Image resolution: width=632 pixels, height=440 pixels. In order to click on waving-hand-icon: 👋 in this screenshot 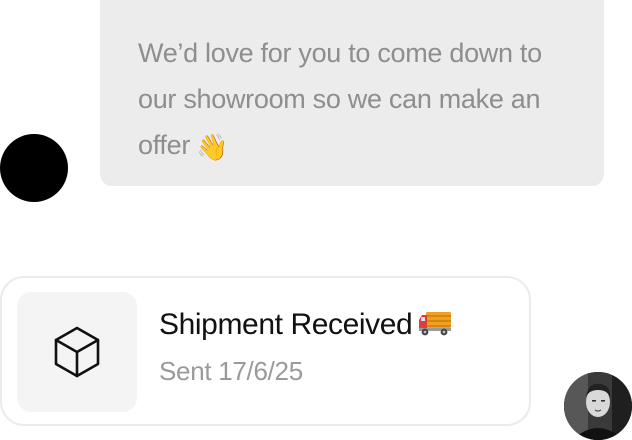, I will do `click(212, 147)`.